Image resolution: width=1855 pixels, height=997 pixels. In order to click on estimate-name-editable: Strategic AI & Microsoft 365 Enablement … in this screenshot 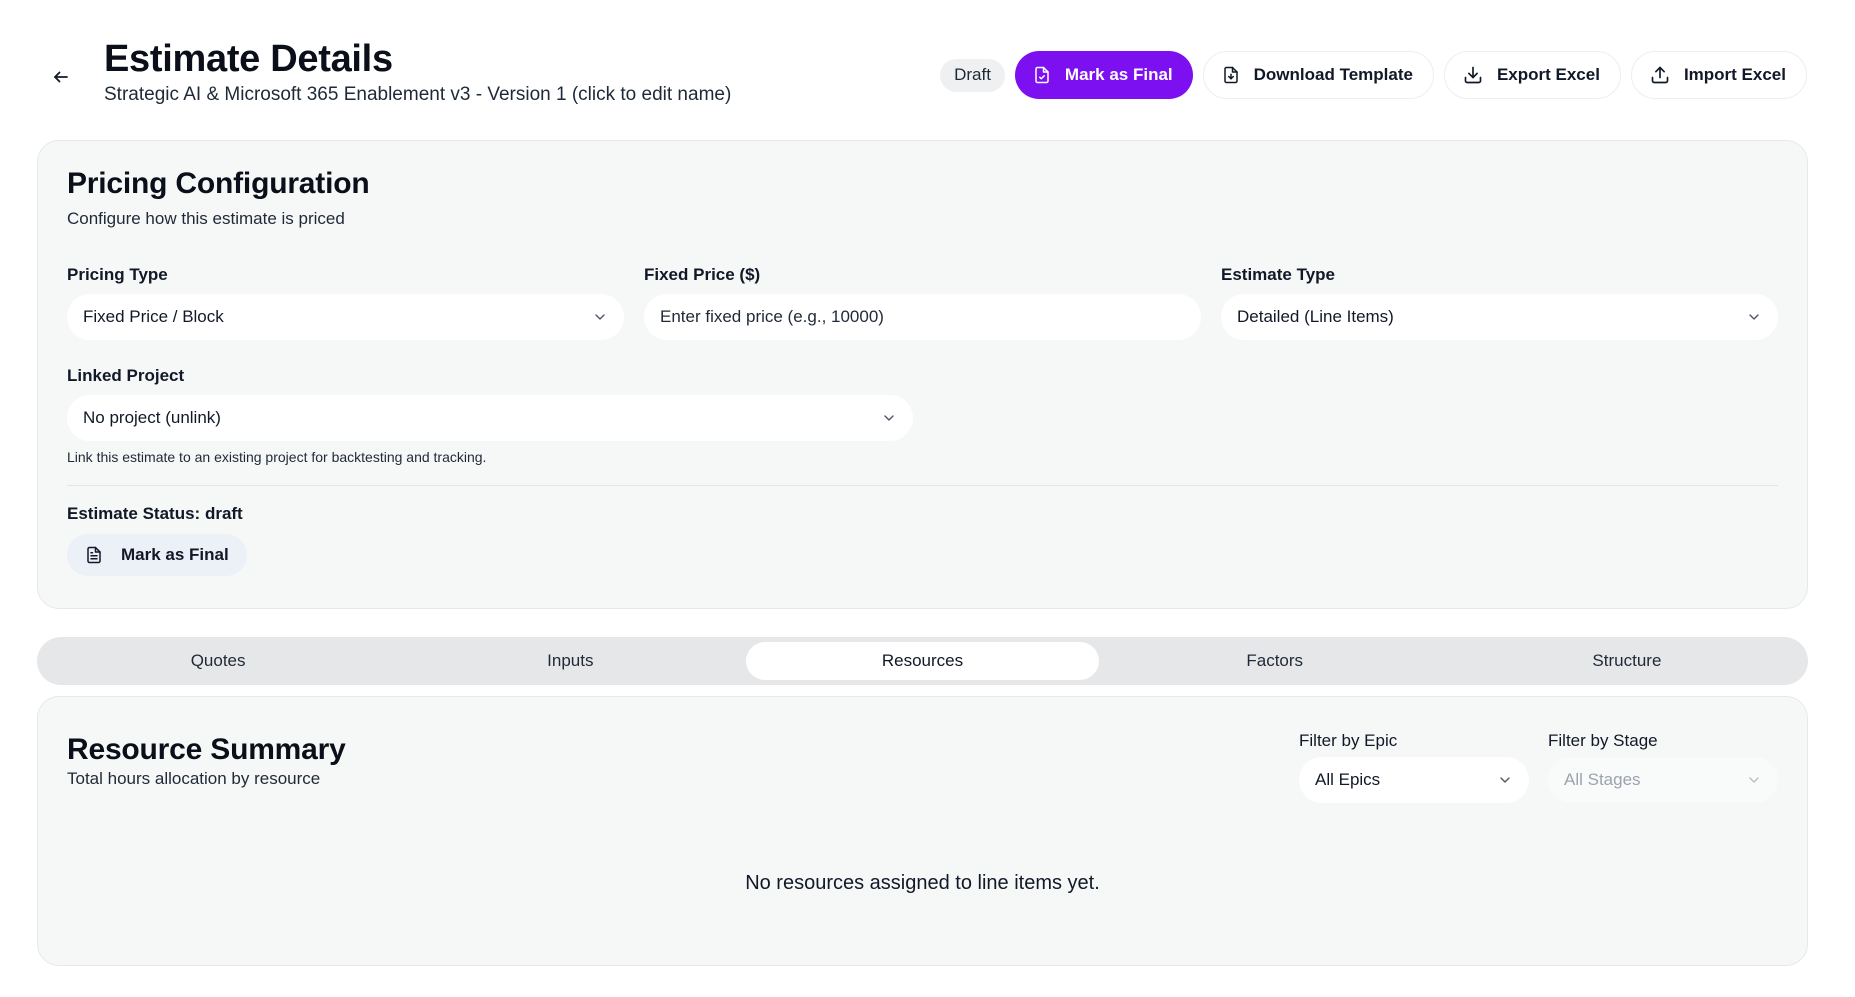, I will do `click(417, 95)`.